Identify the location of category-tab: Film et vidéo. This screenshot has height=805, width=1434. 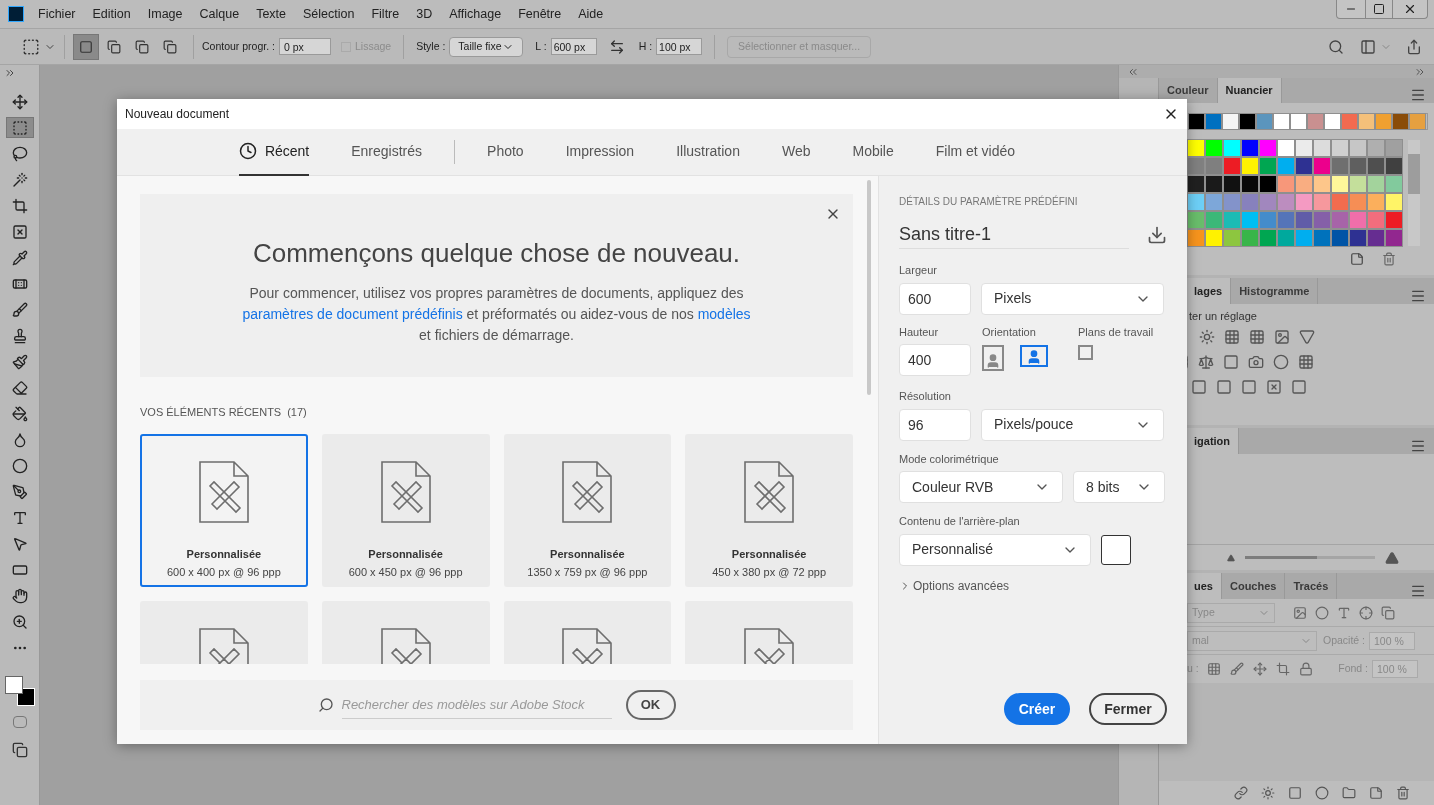
(975, 152).